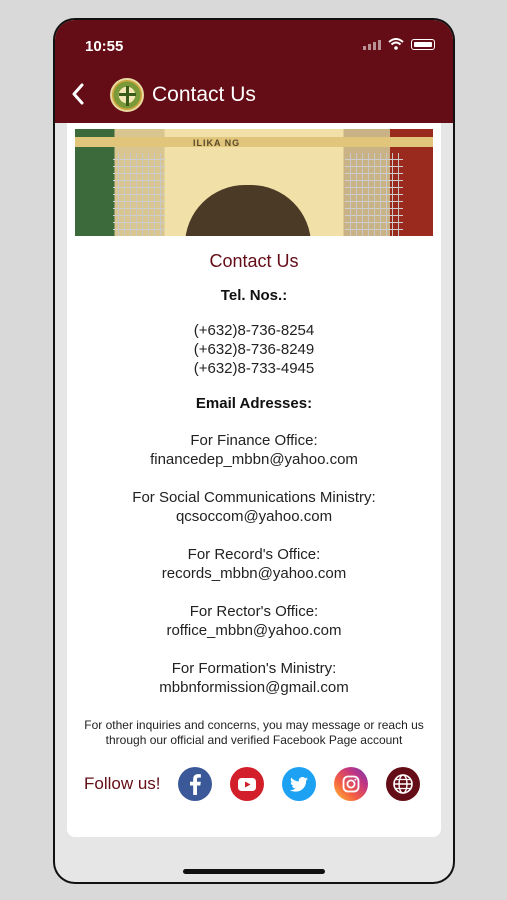 This screenshot has height=900, width=507. What do you see at coordinates (122, 783) in the screenshot?
I see `follow-label: Follow us!` at bounding box center [122, 783].